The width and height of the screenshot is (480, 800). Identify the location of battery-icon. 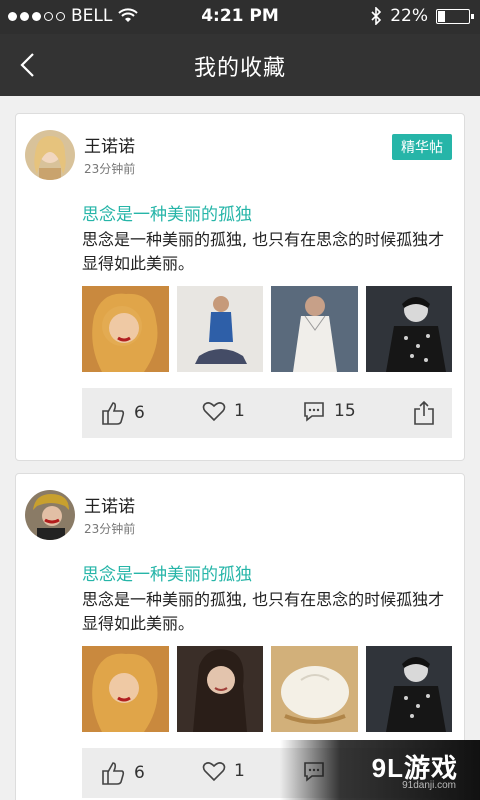
(455, 16).